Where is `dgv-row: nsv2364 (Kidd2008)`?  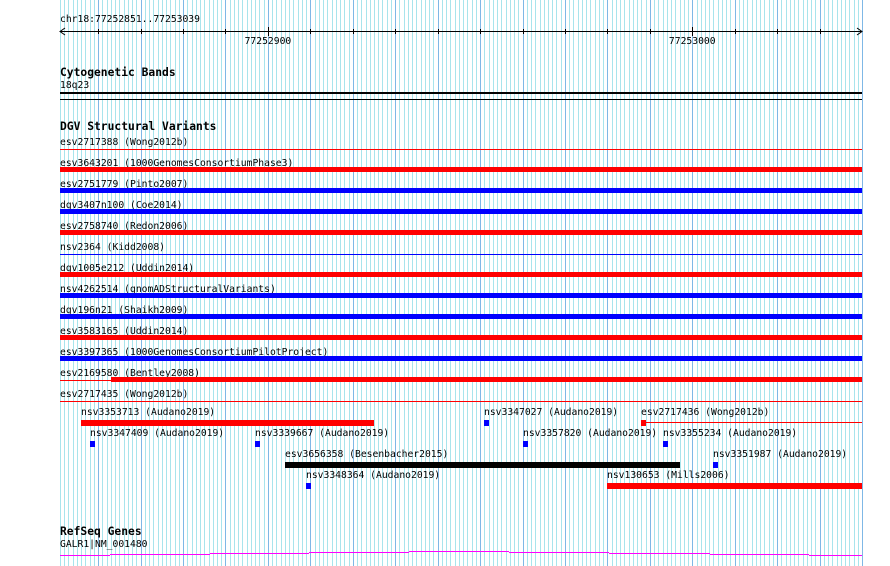 dgv-row: nsv2364 (Kidd2008) is located at coordinates (445, 250).